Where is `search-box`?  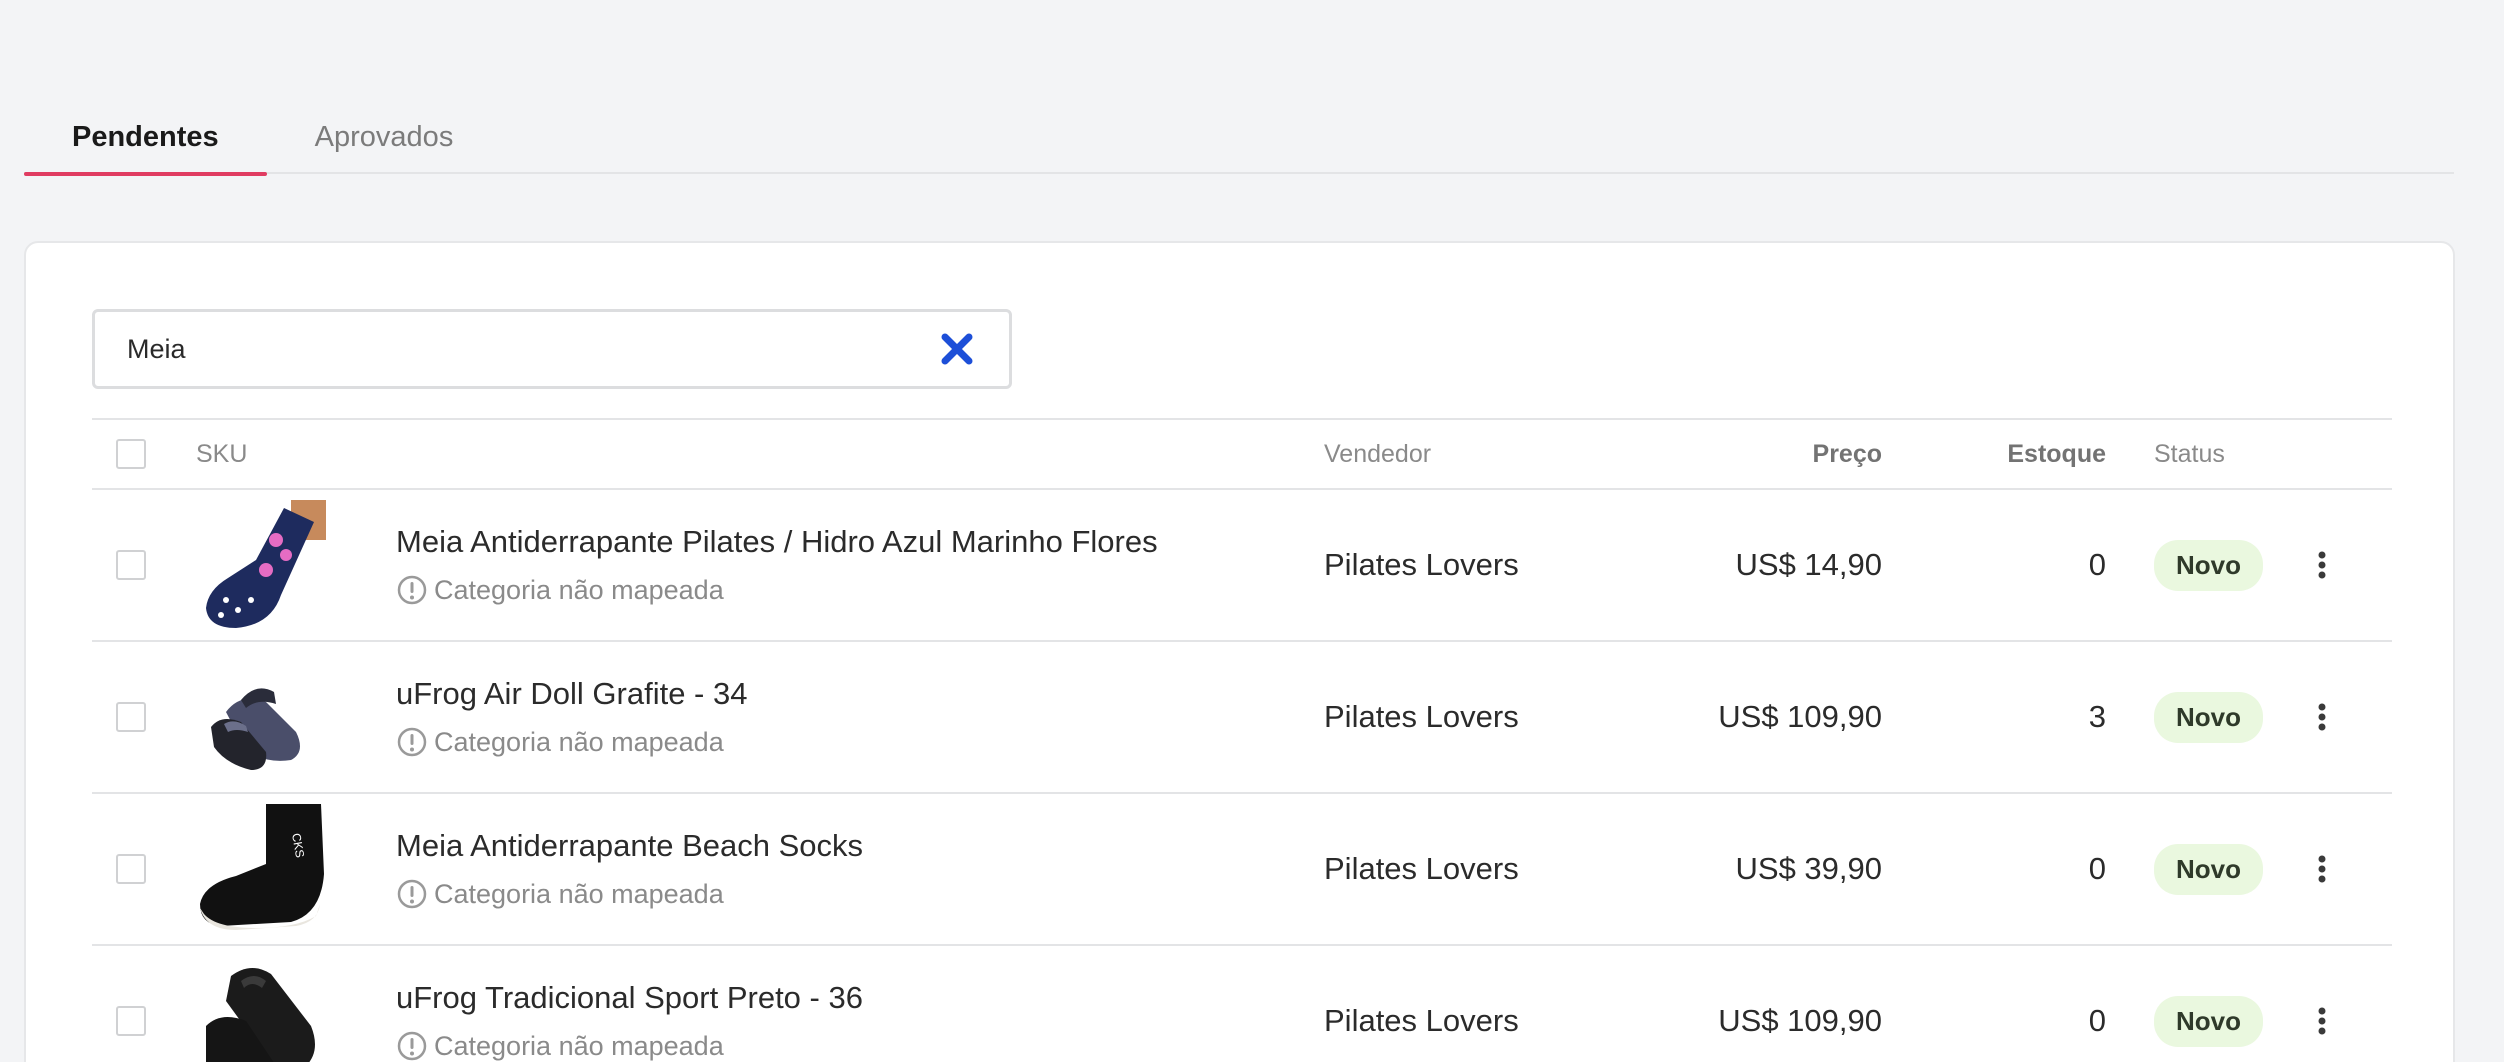
search-box is located at coordinates (552, 349).